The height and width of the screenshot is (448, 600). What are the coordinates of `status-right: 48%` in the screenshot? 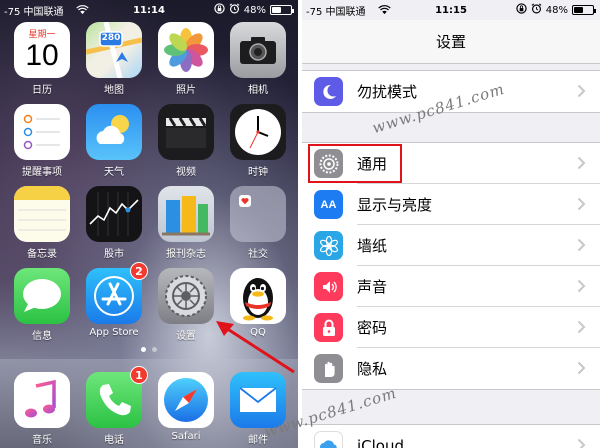 It's located at (556, 10).